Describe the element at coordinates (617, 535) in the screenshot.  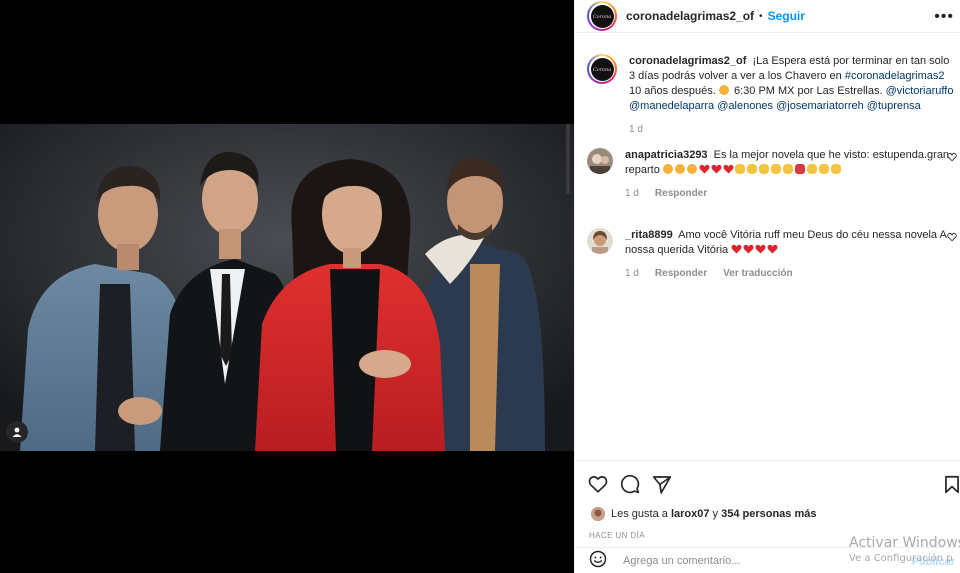
I see `post-time-ago: HACE UN DÍA` at that location.